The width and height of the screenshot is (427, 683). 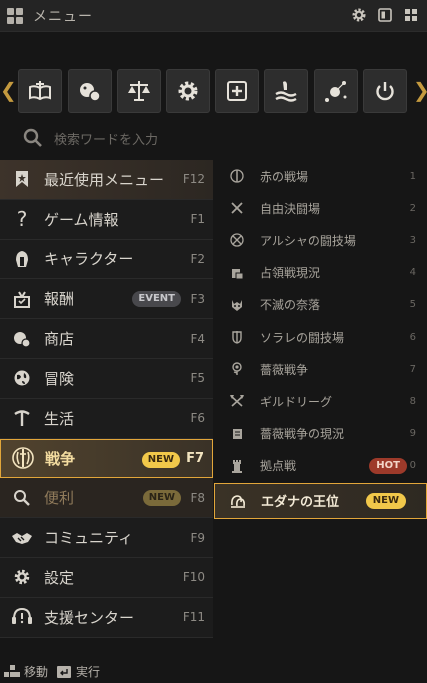 I want to click on sub-item-label: 自由決闘場, so click(x=290, y=208).